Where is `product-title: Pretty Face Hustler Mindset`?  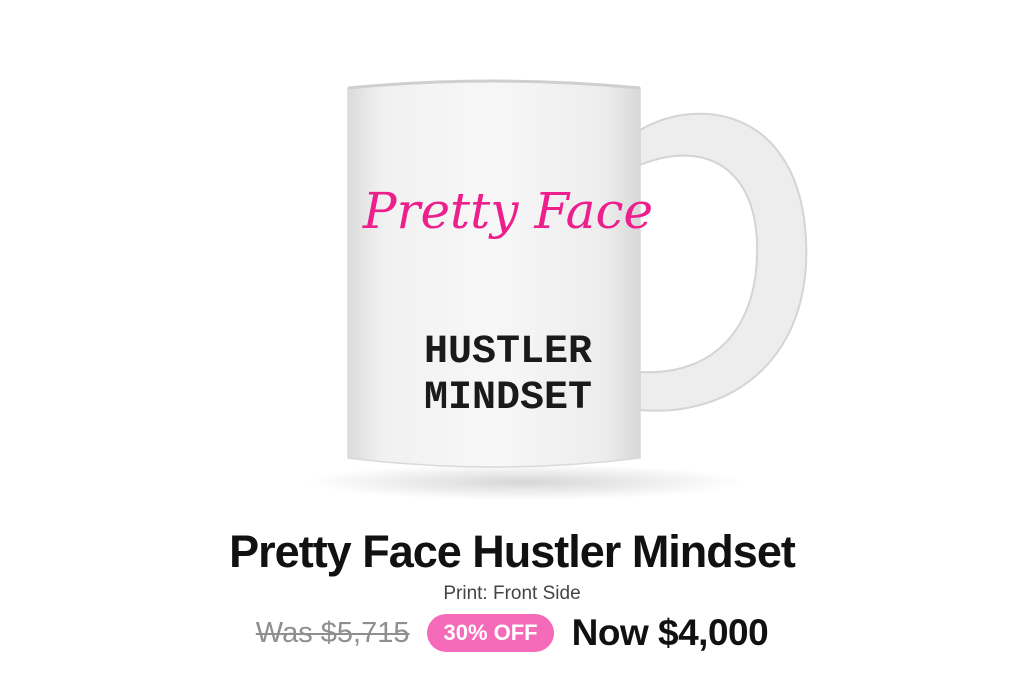
product-title: Pretty Face Hustler Mindset is located at coordinates (512, 551).